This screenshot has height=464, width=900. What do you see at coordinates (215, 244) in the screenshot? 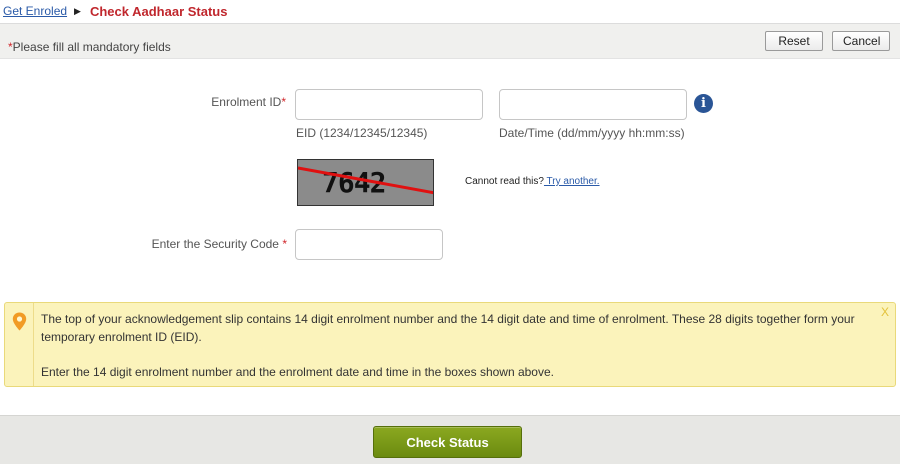
I see `security-code-label-text: Enter the Security Code` at bounding box center [215, 244].